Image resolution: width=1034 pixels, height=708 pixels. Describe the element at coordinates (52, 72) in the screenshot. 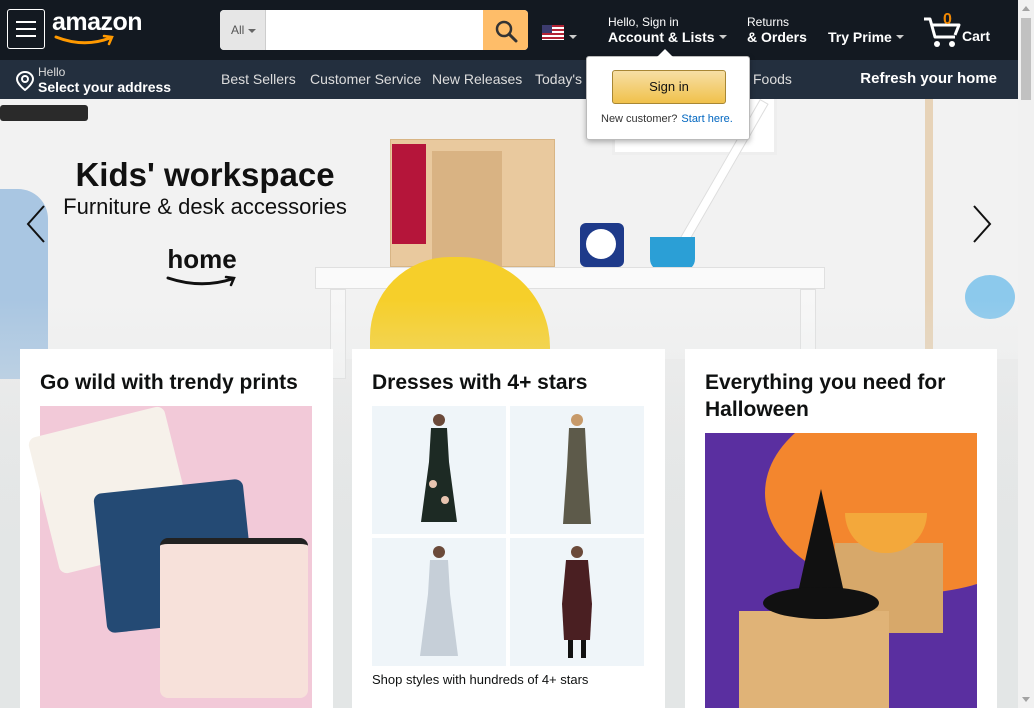

I see `address-greeting: Hello` at that location.